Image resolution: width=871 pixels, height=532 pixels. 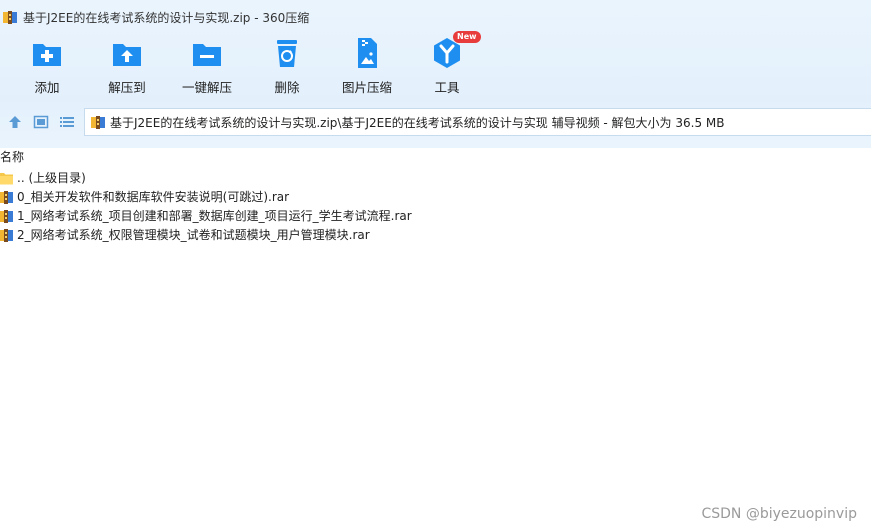 I want to click on window-title: 基于J2EE的在线考试系统的设计与实现.zip - 360压缩, so click(x=166, y=17).